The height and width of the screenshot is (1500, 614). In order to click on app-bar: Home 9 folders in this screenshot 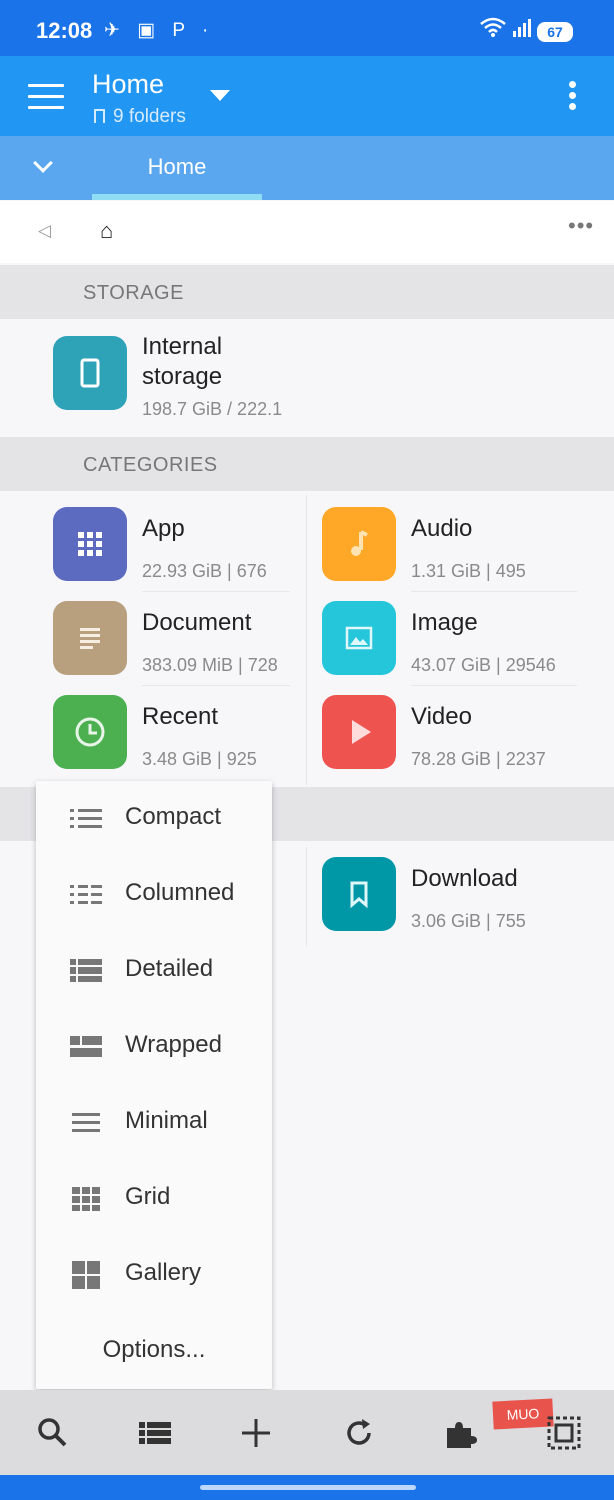, I will do `click(307, 96)`.